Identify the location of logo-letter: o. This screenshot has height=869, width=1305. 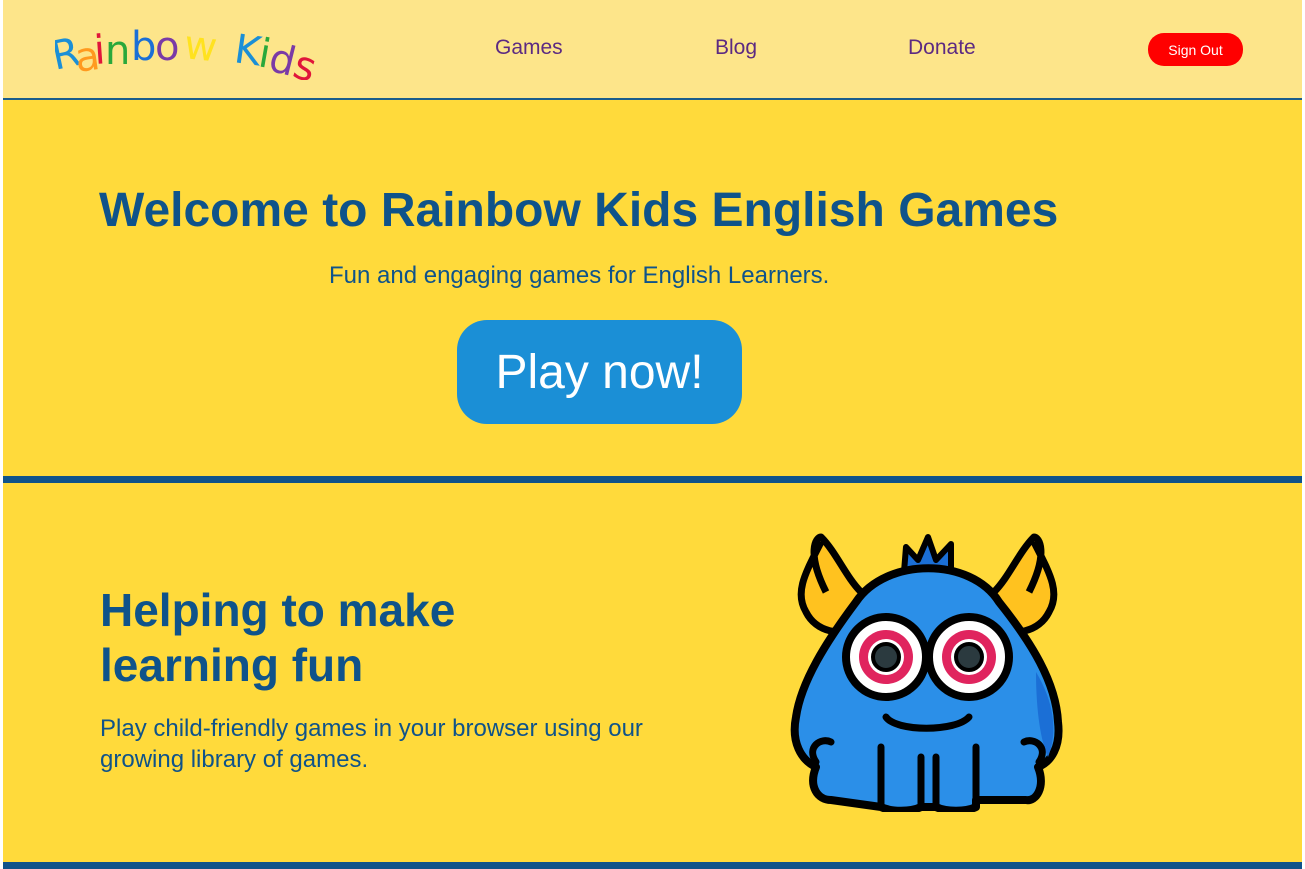
(167, 47).